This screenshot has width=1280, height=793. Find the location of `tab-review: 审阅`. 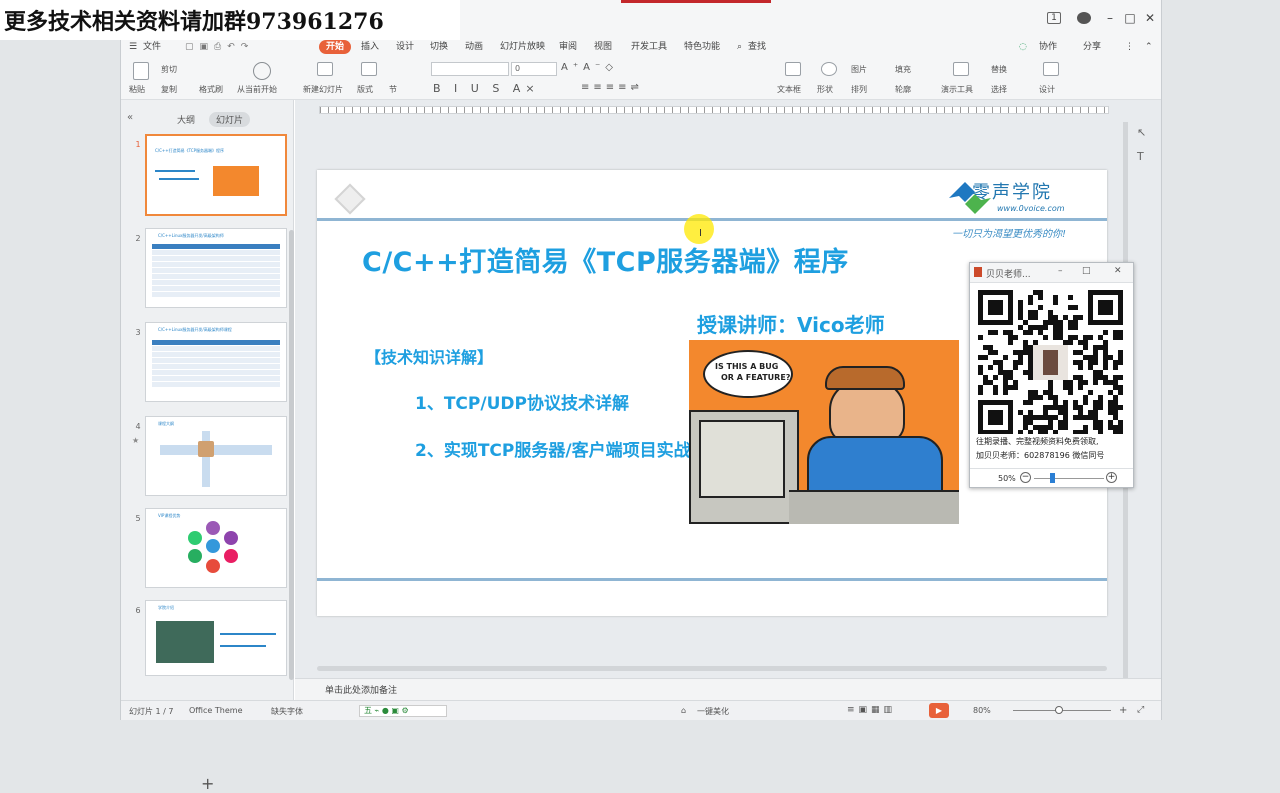

tab-review: 审阅 is located at coordinates (568, 47).